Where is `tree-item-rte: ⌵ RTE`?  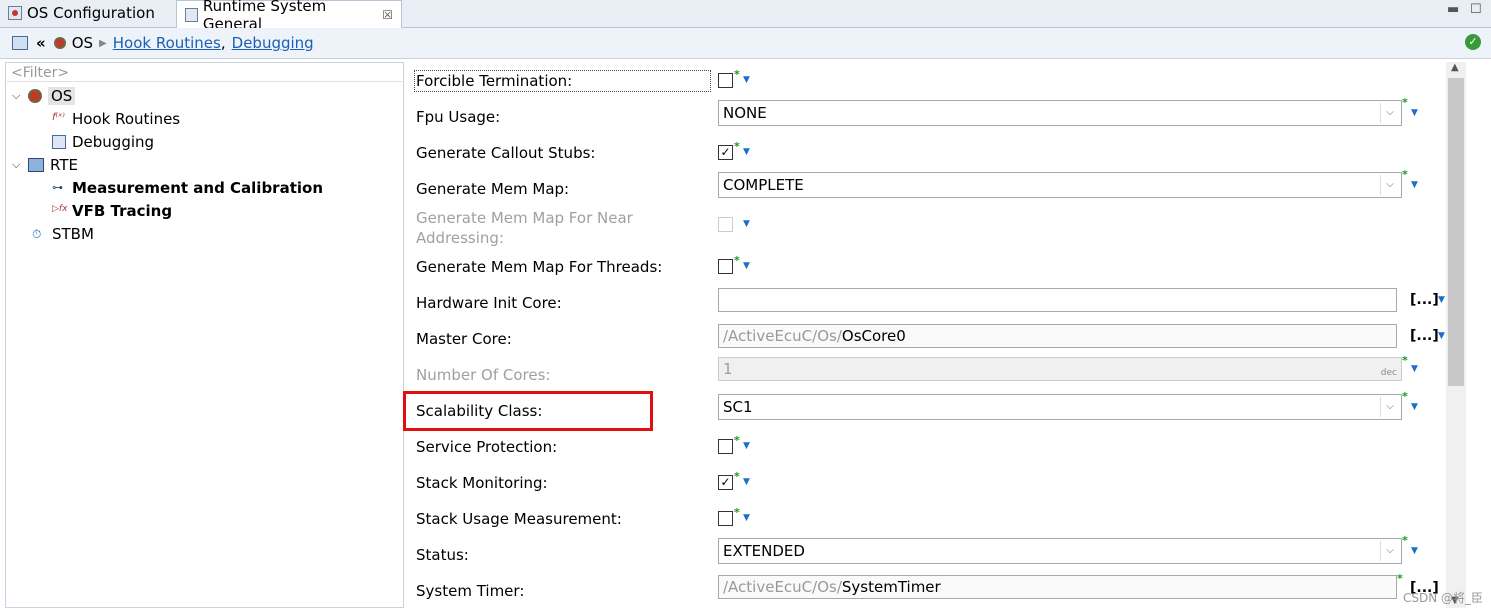 tree-item-rte: ⌵ RTE is located at coordinates (45, 165).